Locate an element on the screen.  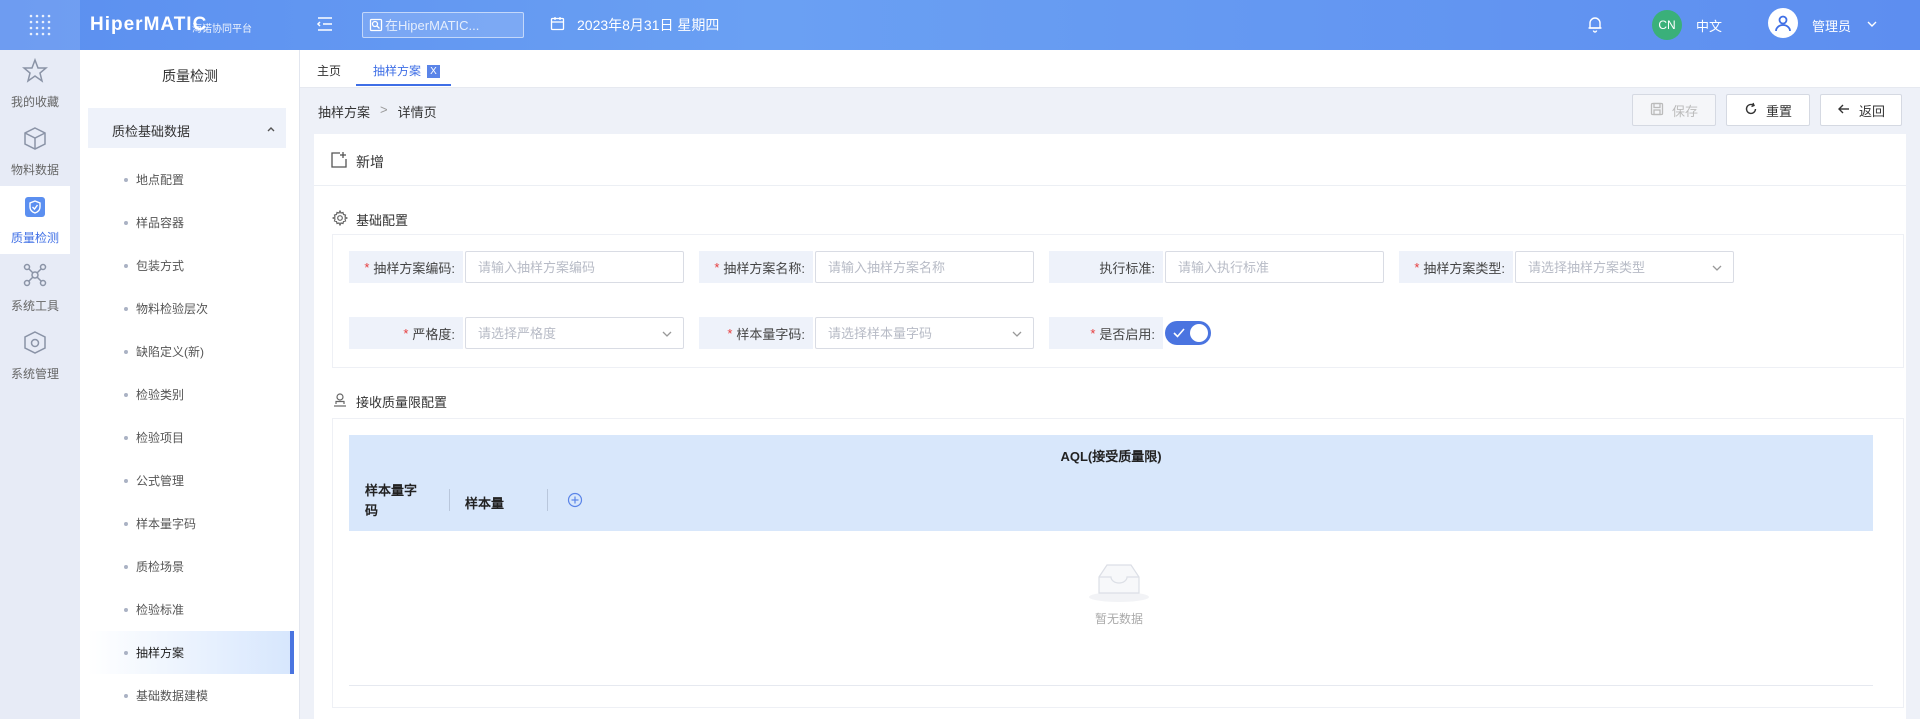
global-search is located at coordinates (443, 25).